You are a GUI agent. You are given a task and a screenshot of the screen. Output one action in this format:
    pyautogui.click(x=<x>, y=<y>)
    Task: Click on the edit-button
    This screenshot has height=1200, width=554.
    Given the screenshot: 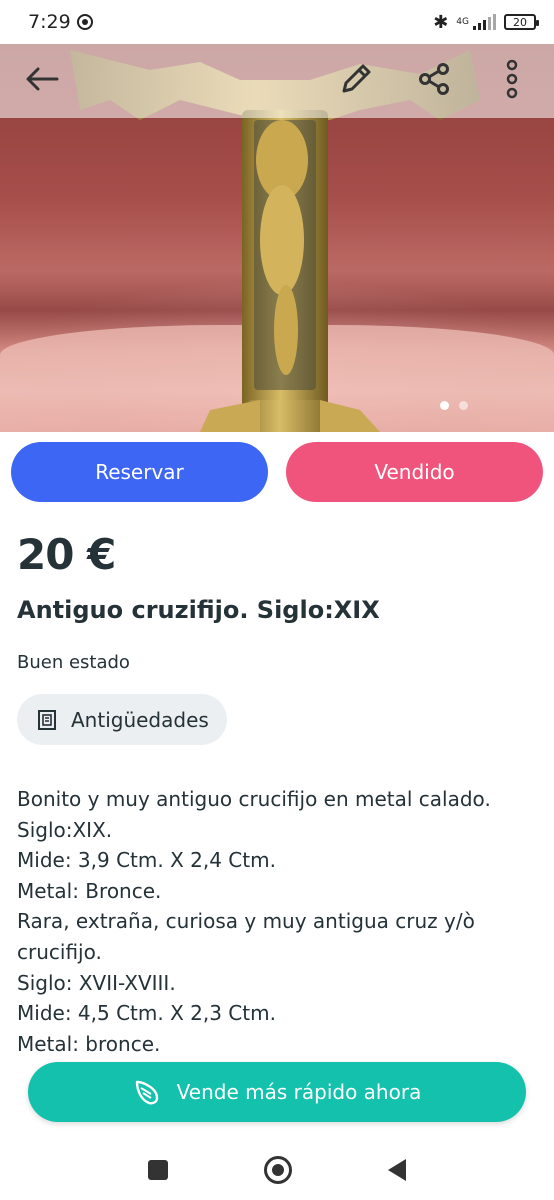 What is the action you would take?
    pyautogui.click(x=356, y=79)
    